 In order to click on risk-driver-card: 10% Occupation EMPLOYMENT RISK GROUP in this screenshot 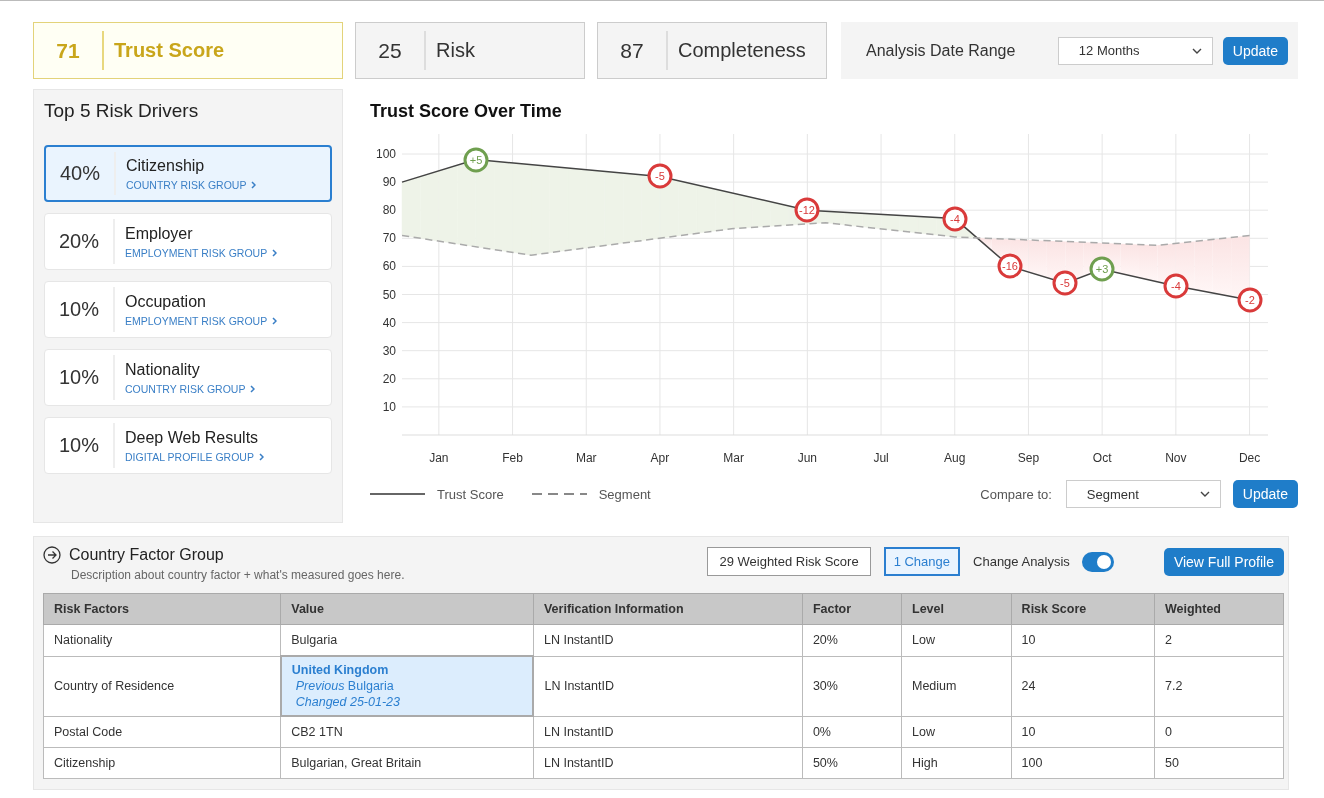, I will do `click(188, 309)`.